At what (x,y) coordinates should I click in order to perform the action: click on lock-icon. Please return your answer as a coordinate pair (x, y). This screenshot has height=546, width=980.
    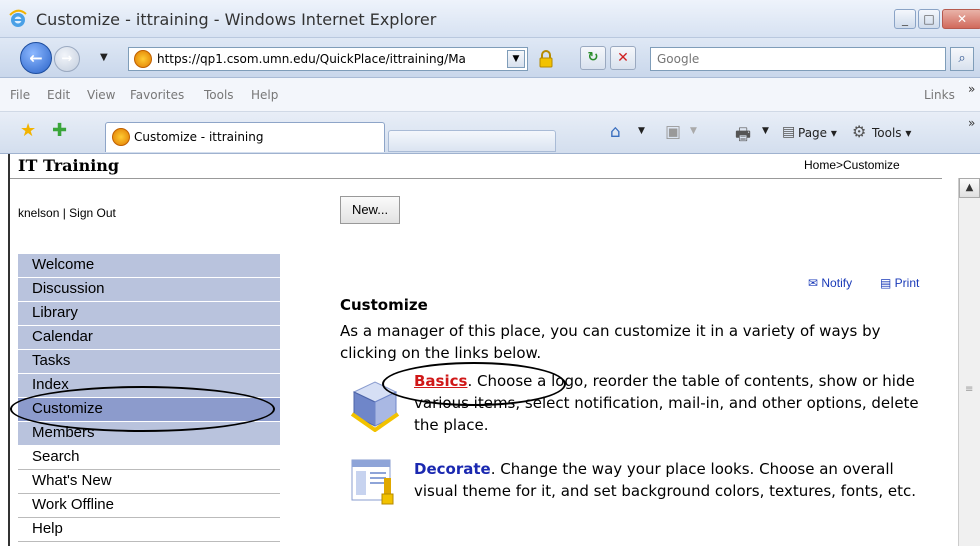
    Looking at the image, I should click on (546, 59).